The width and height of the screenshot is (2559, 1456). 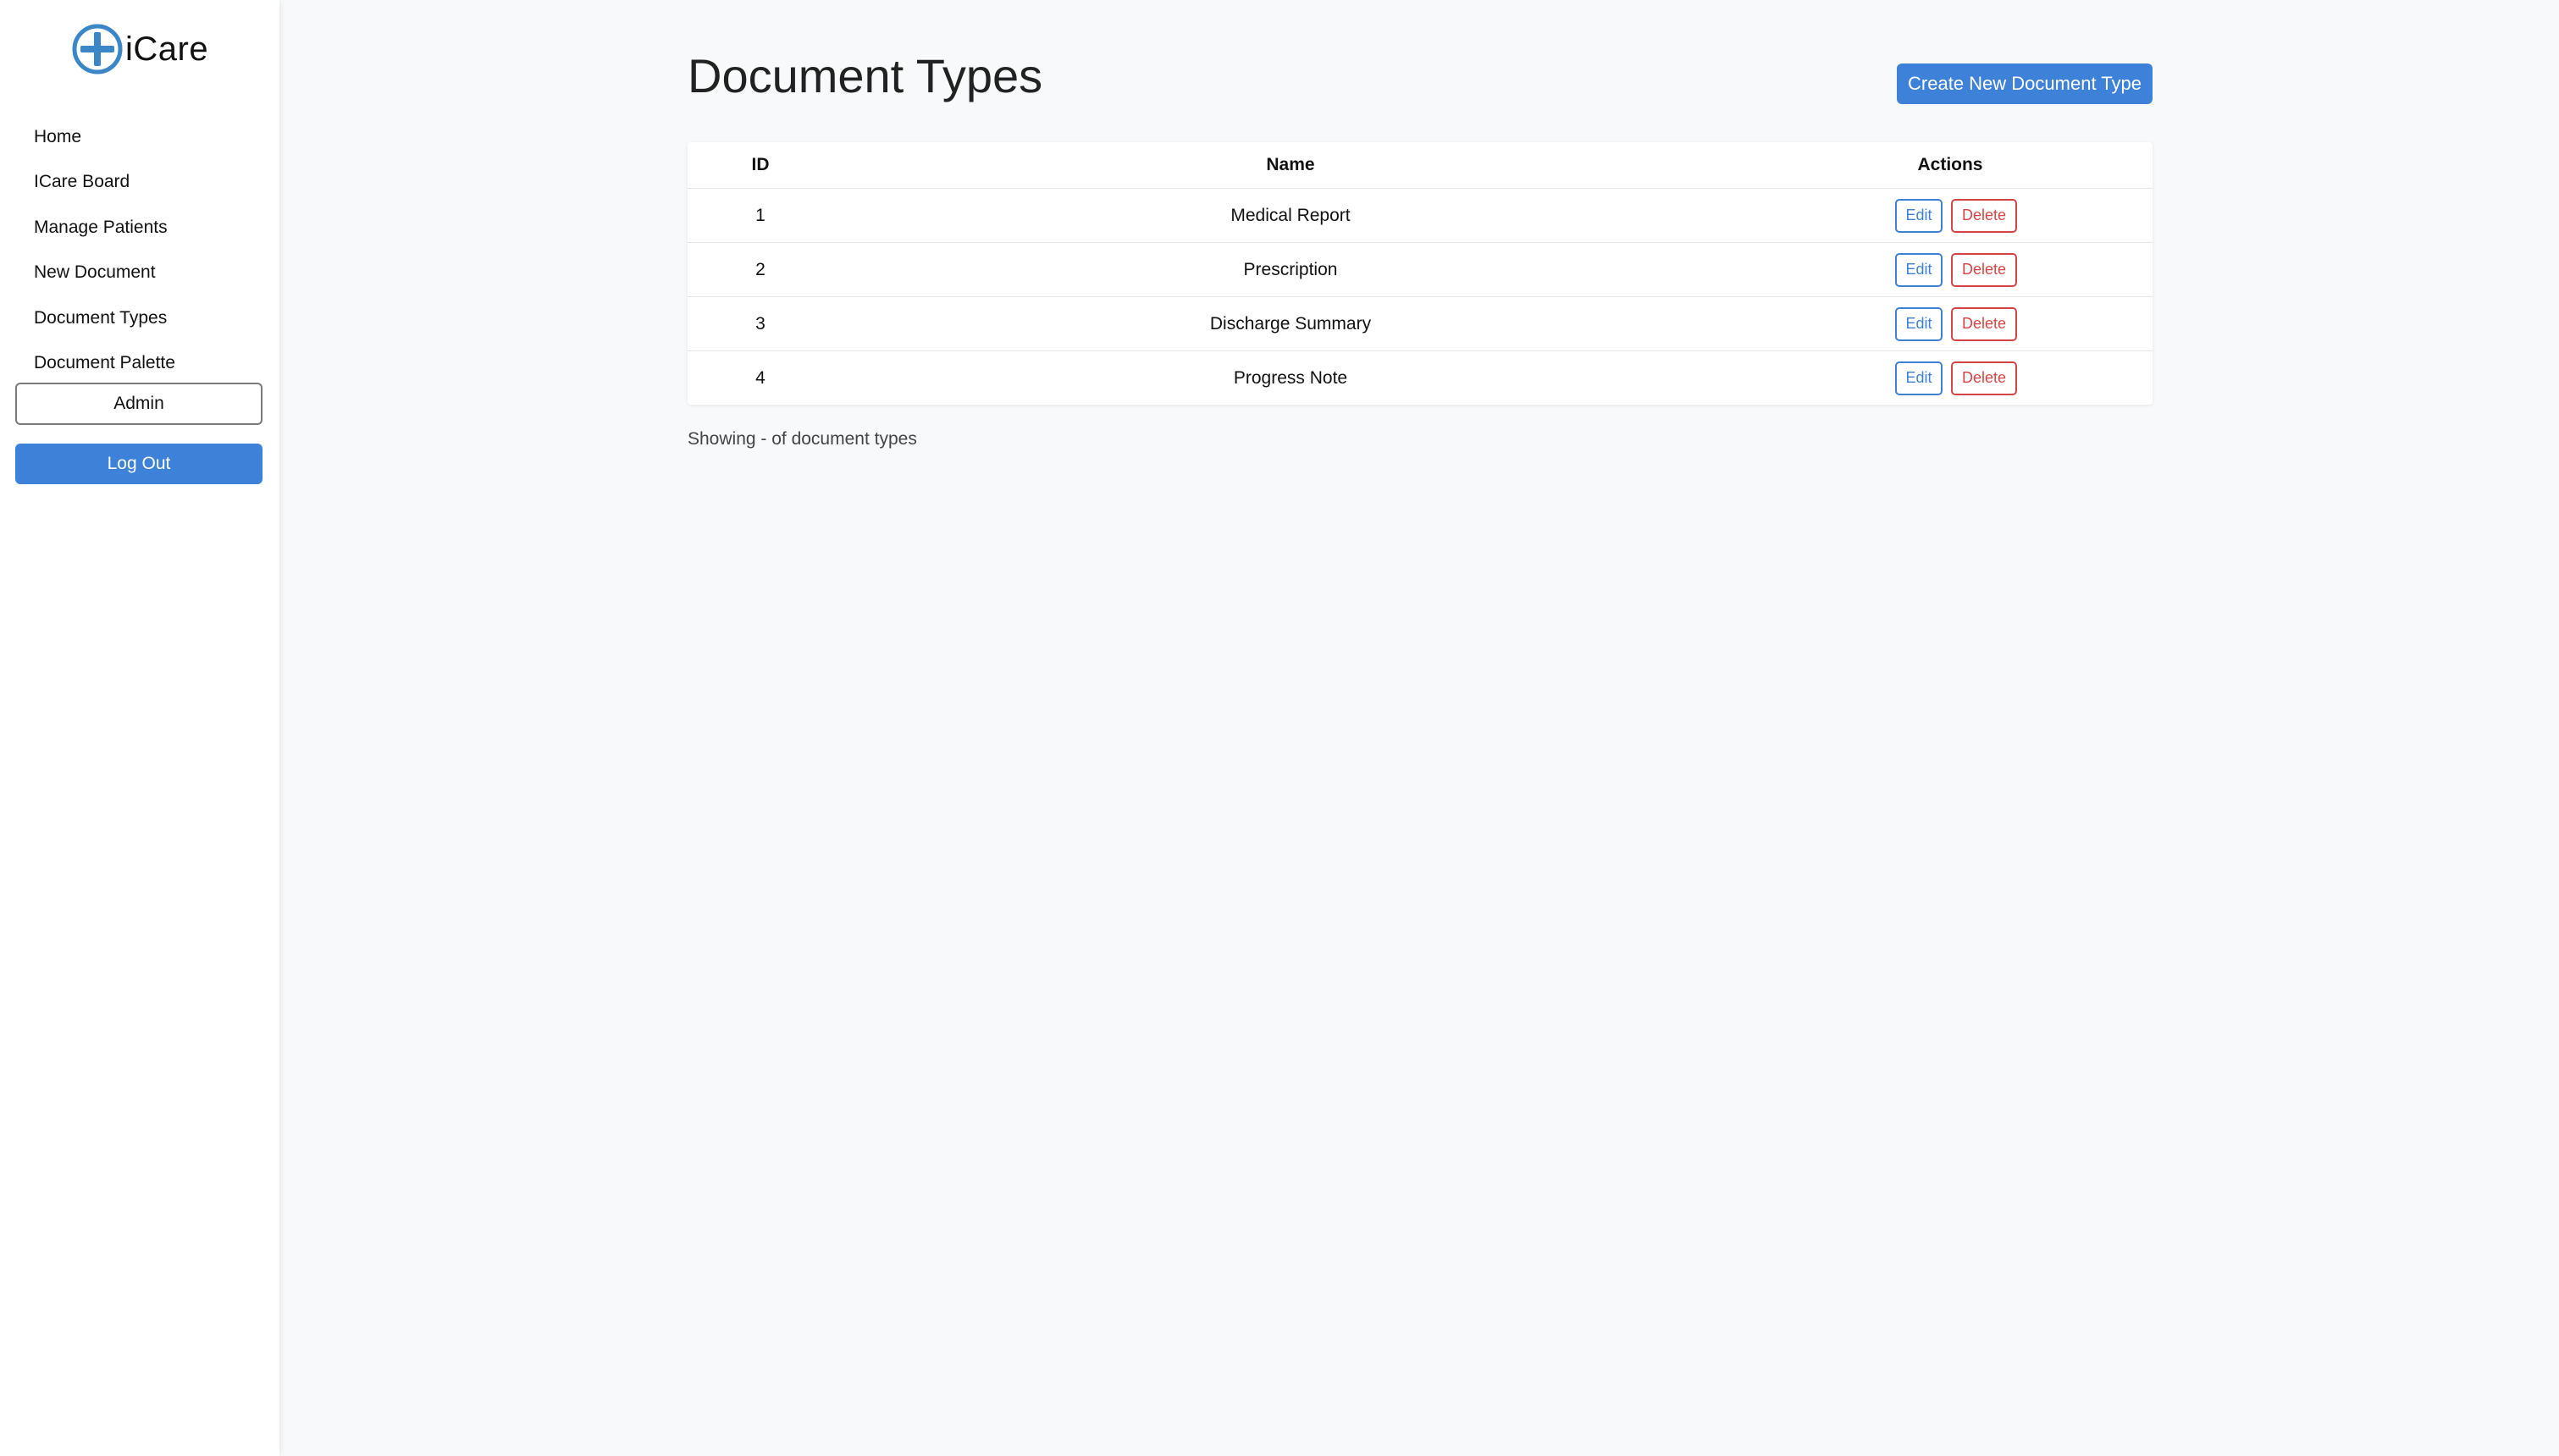 I want to click on table-row: 2 Prescription Edit Delete, so click(x=1421, y=269).